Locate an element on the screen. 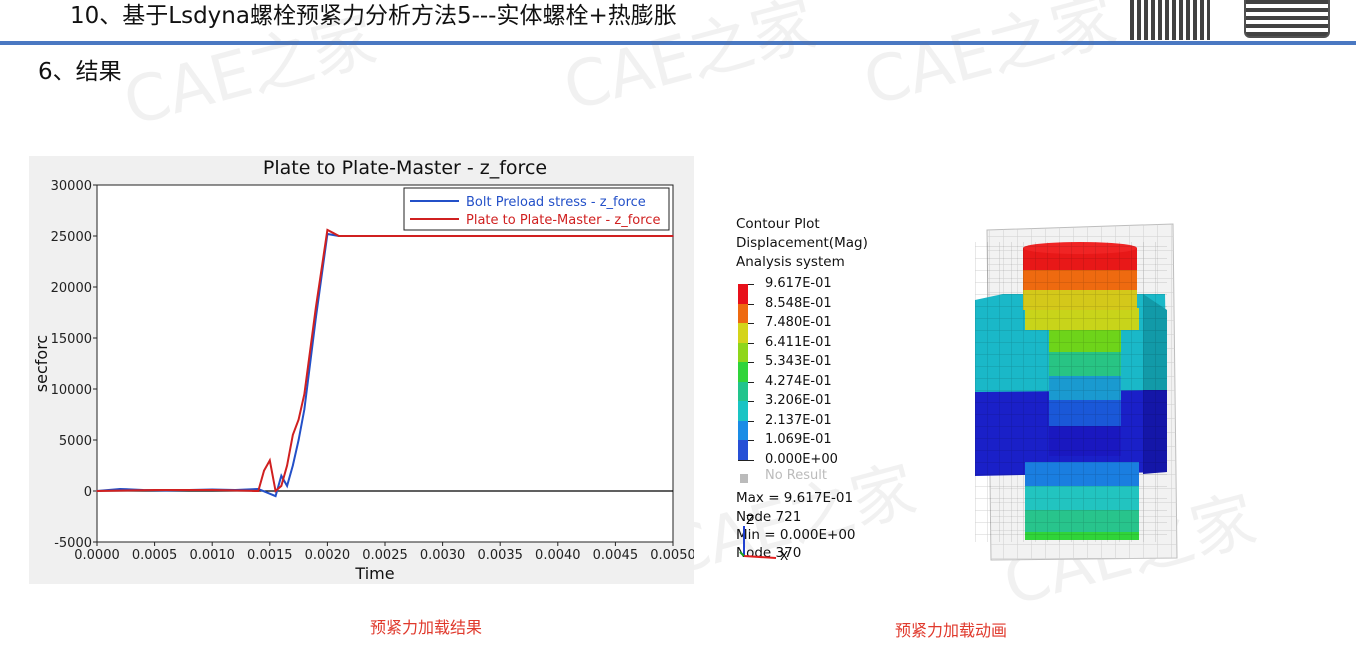 Image resolution: width=1356 pixels, height=649 pixels. contour-level-label: 0.000E+00 is located at coordinates (801, 459).